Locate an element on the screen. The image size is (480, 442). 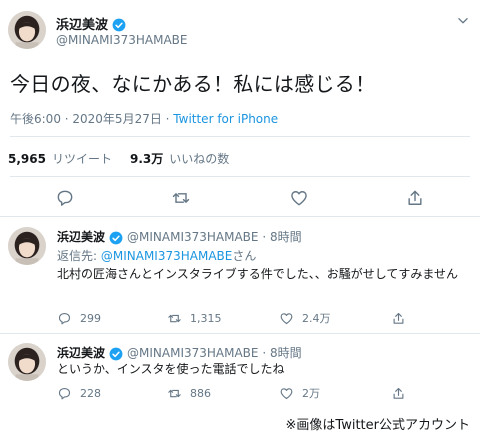
reply-text: 北村の匠海さんとインスタライブする件でした、、お騒がせしてすみません is located at coordinates (258, 274).